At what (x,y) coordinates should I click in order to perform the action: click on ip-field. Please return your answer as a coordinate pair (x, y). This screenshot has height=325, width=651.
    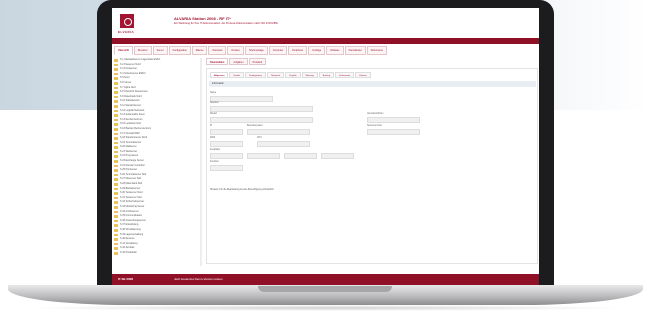
    Looking at the image, I should click on (226, 132).